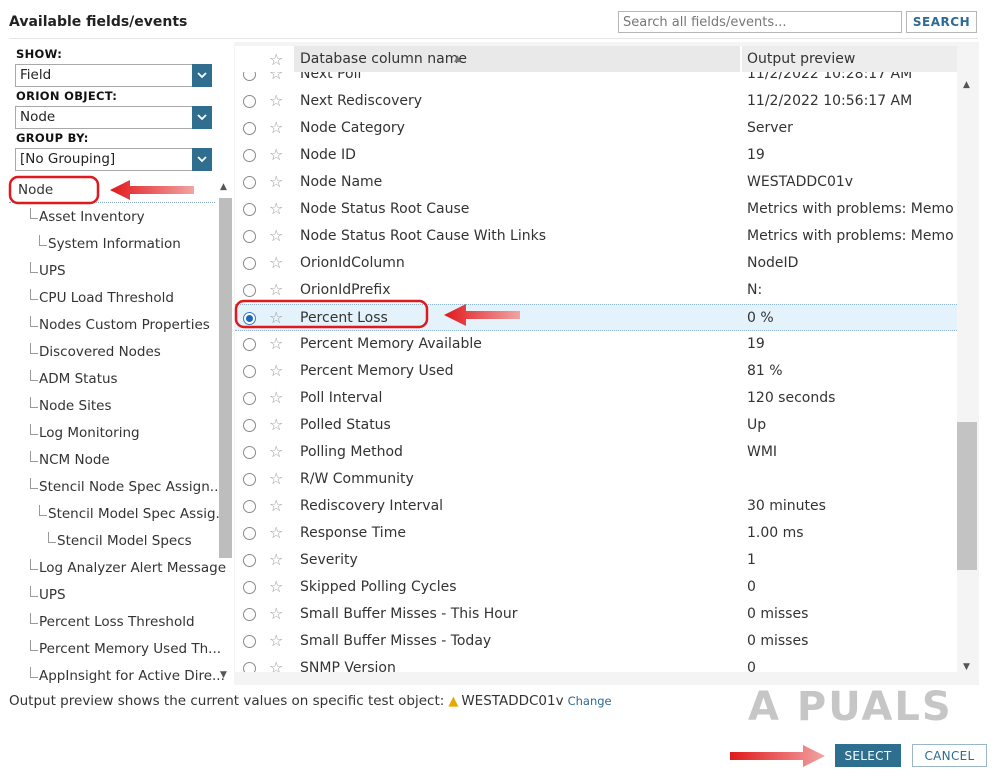  What do you see at coordinates (596, 452) in the screenshot?
I see `table-row: ☆ Polling Method WMI` at bounding box center [596, 452].